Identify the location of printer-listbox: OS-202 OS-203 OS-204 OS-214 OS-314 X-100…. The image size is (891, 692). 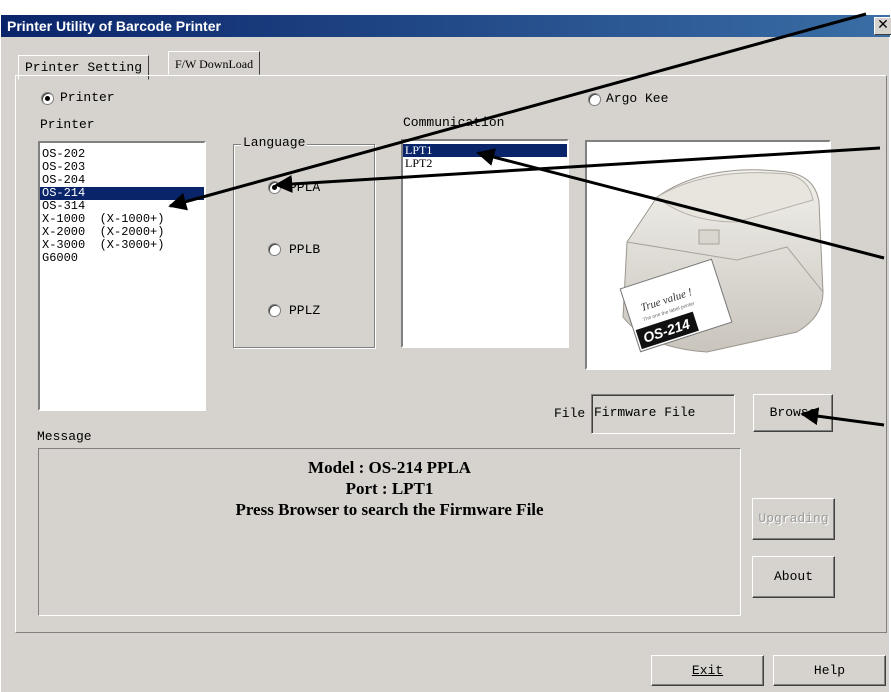
(122, 276).